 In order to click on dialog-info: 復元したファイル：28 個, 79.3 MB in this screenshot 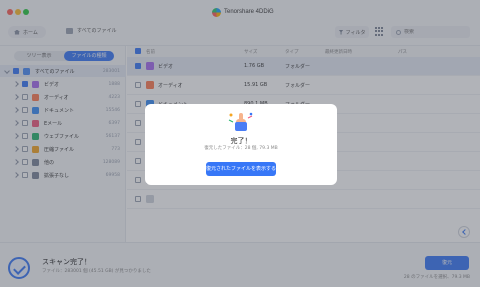, I will do `click(241, 148)`.